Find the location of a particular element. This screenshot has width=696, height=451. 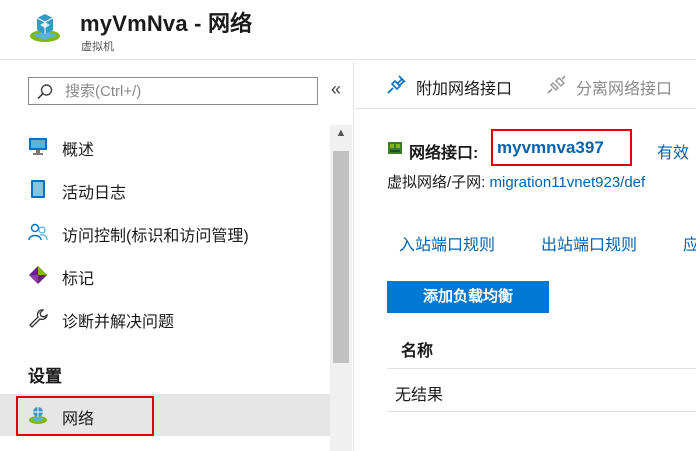

vnet-subnet-line: 虚拟网络/子网: migration11vnet923/def is located at coordinates (516, 181).